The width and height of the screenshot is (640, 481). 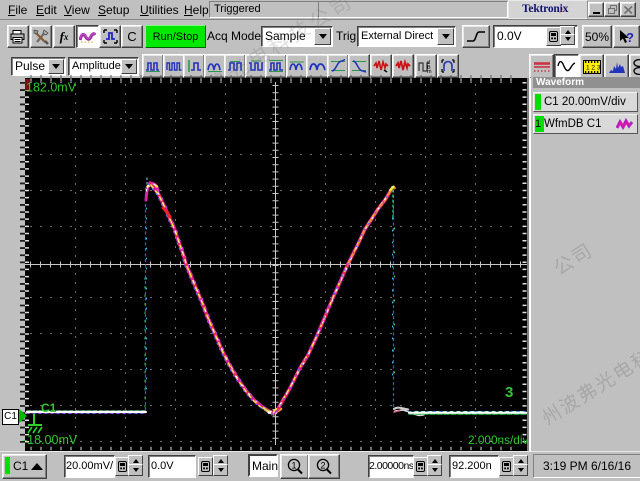 I want to click on svg-text: 2, so click(x=323, y=466).